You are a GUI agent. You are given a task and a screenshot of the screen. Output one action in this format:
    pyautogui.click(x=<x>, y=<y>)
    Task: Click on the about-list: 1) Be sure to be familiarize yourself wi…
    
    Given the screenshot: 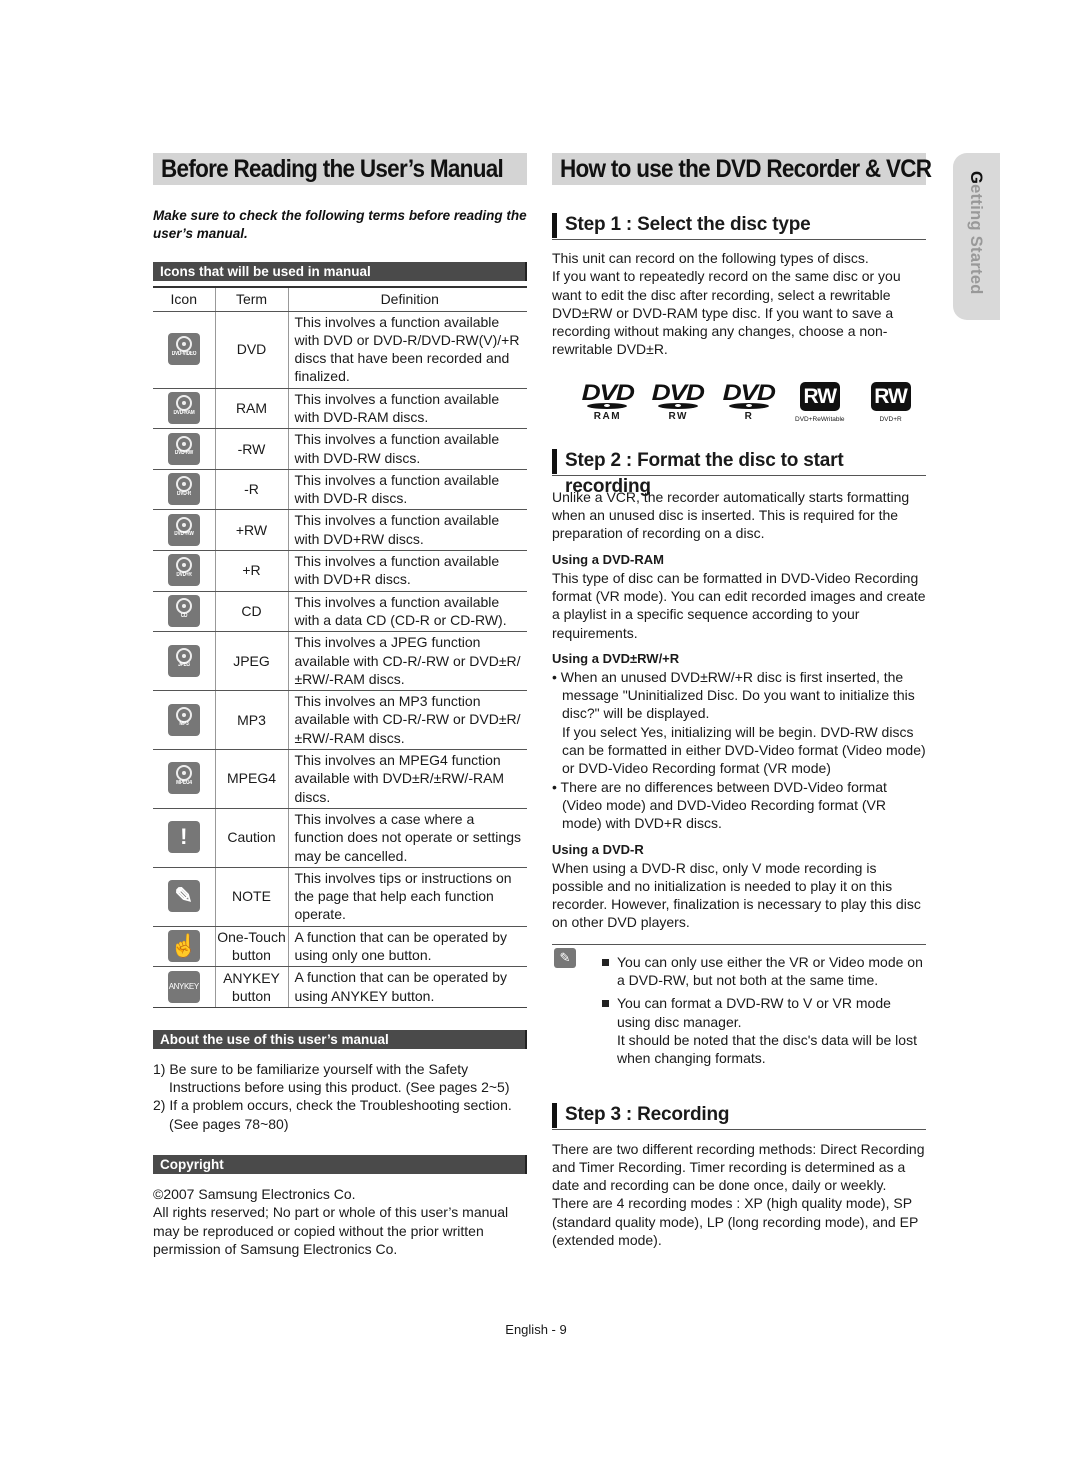 What is the action you would take?
    pyautogui.click(x=340, y=1096)
    